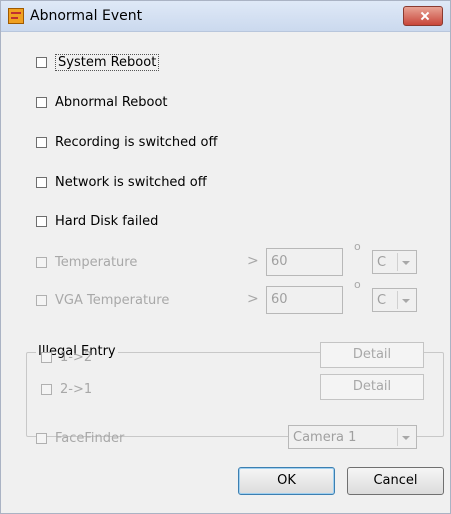 The width and height of the screenshot is (451, 514). What do you see at coordinates (382, 262) in the screenshot?
I see `temperature-unit-value: C` at bounding box center [382, 262].